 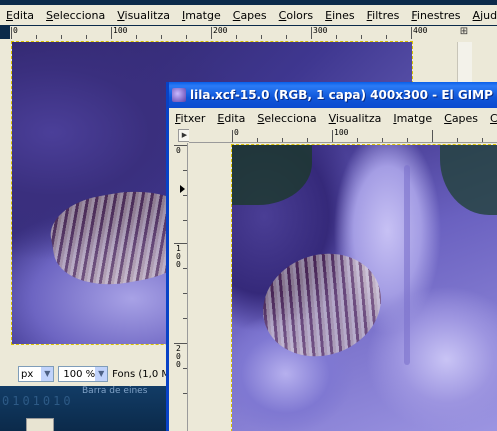 I want to click on horizontal-ruler: 0 100, so click(x=343, y=135).